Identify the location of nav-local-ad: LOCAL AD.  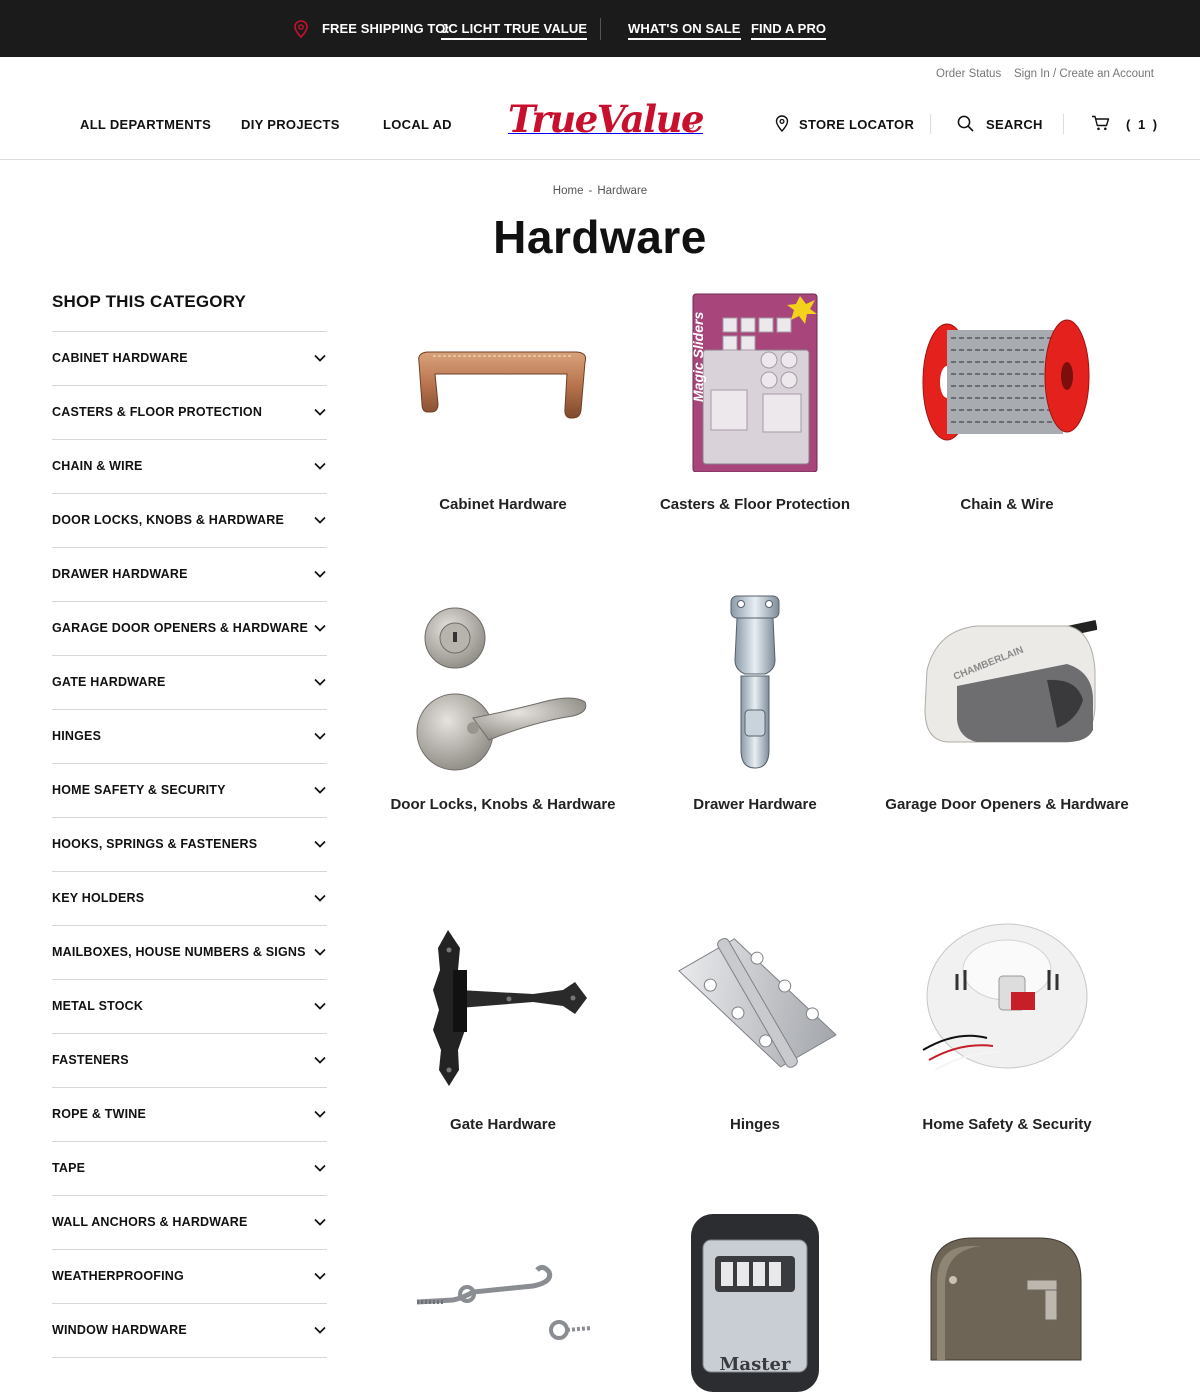
(417, 124).